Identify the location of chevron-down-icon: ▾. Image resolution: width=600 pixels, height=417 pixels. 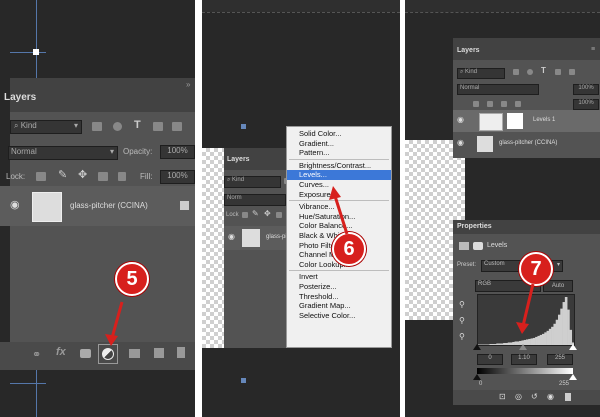
(75, 125).